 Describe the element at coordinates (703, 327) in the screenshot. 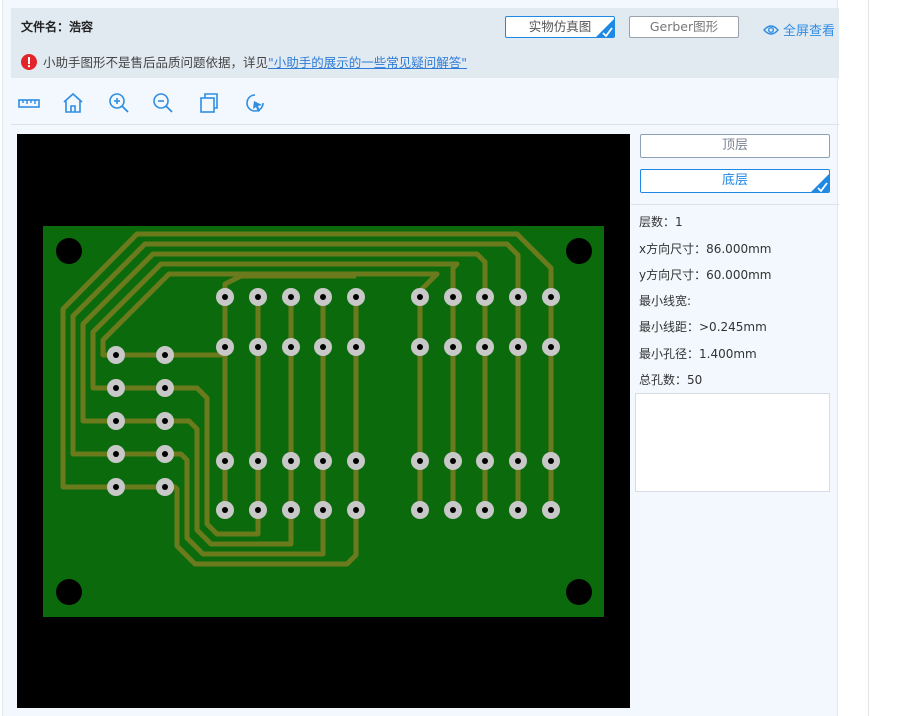

I see `min-trace-spacing: 最小线距：>0.245mm` at that location.